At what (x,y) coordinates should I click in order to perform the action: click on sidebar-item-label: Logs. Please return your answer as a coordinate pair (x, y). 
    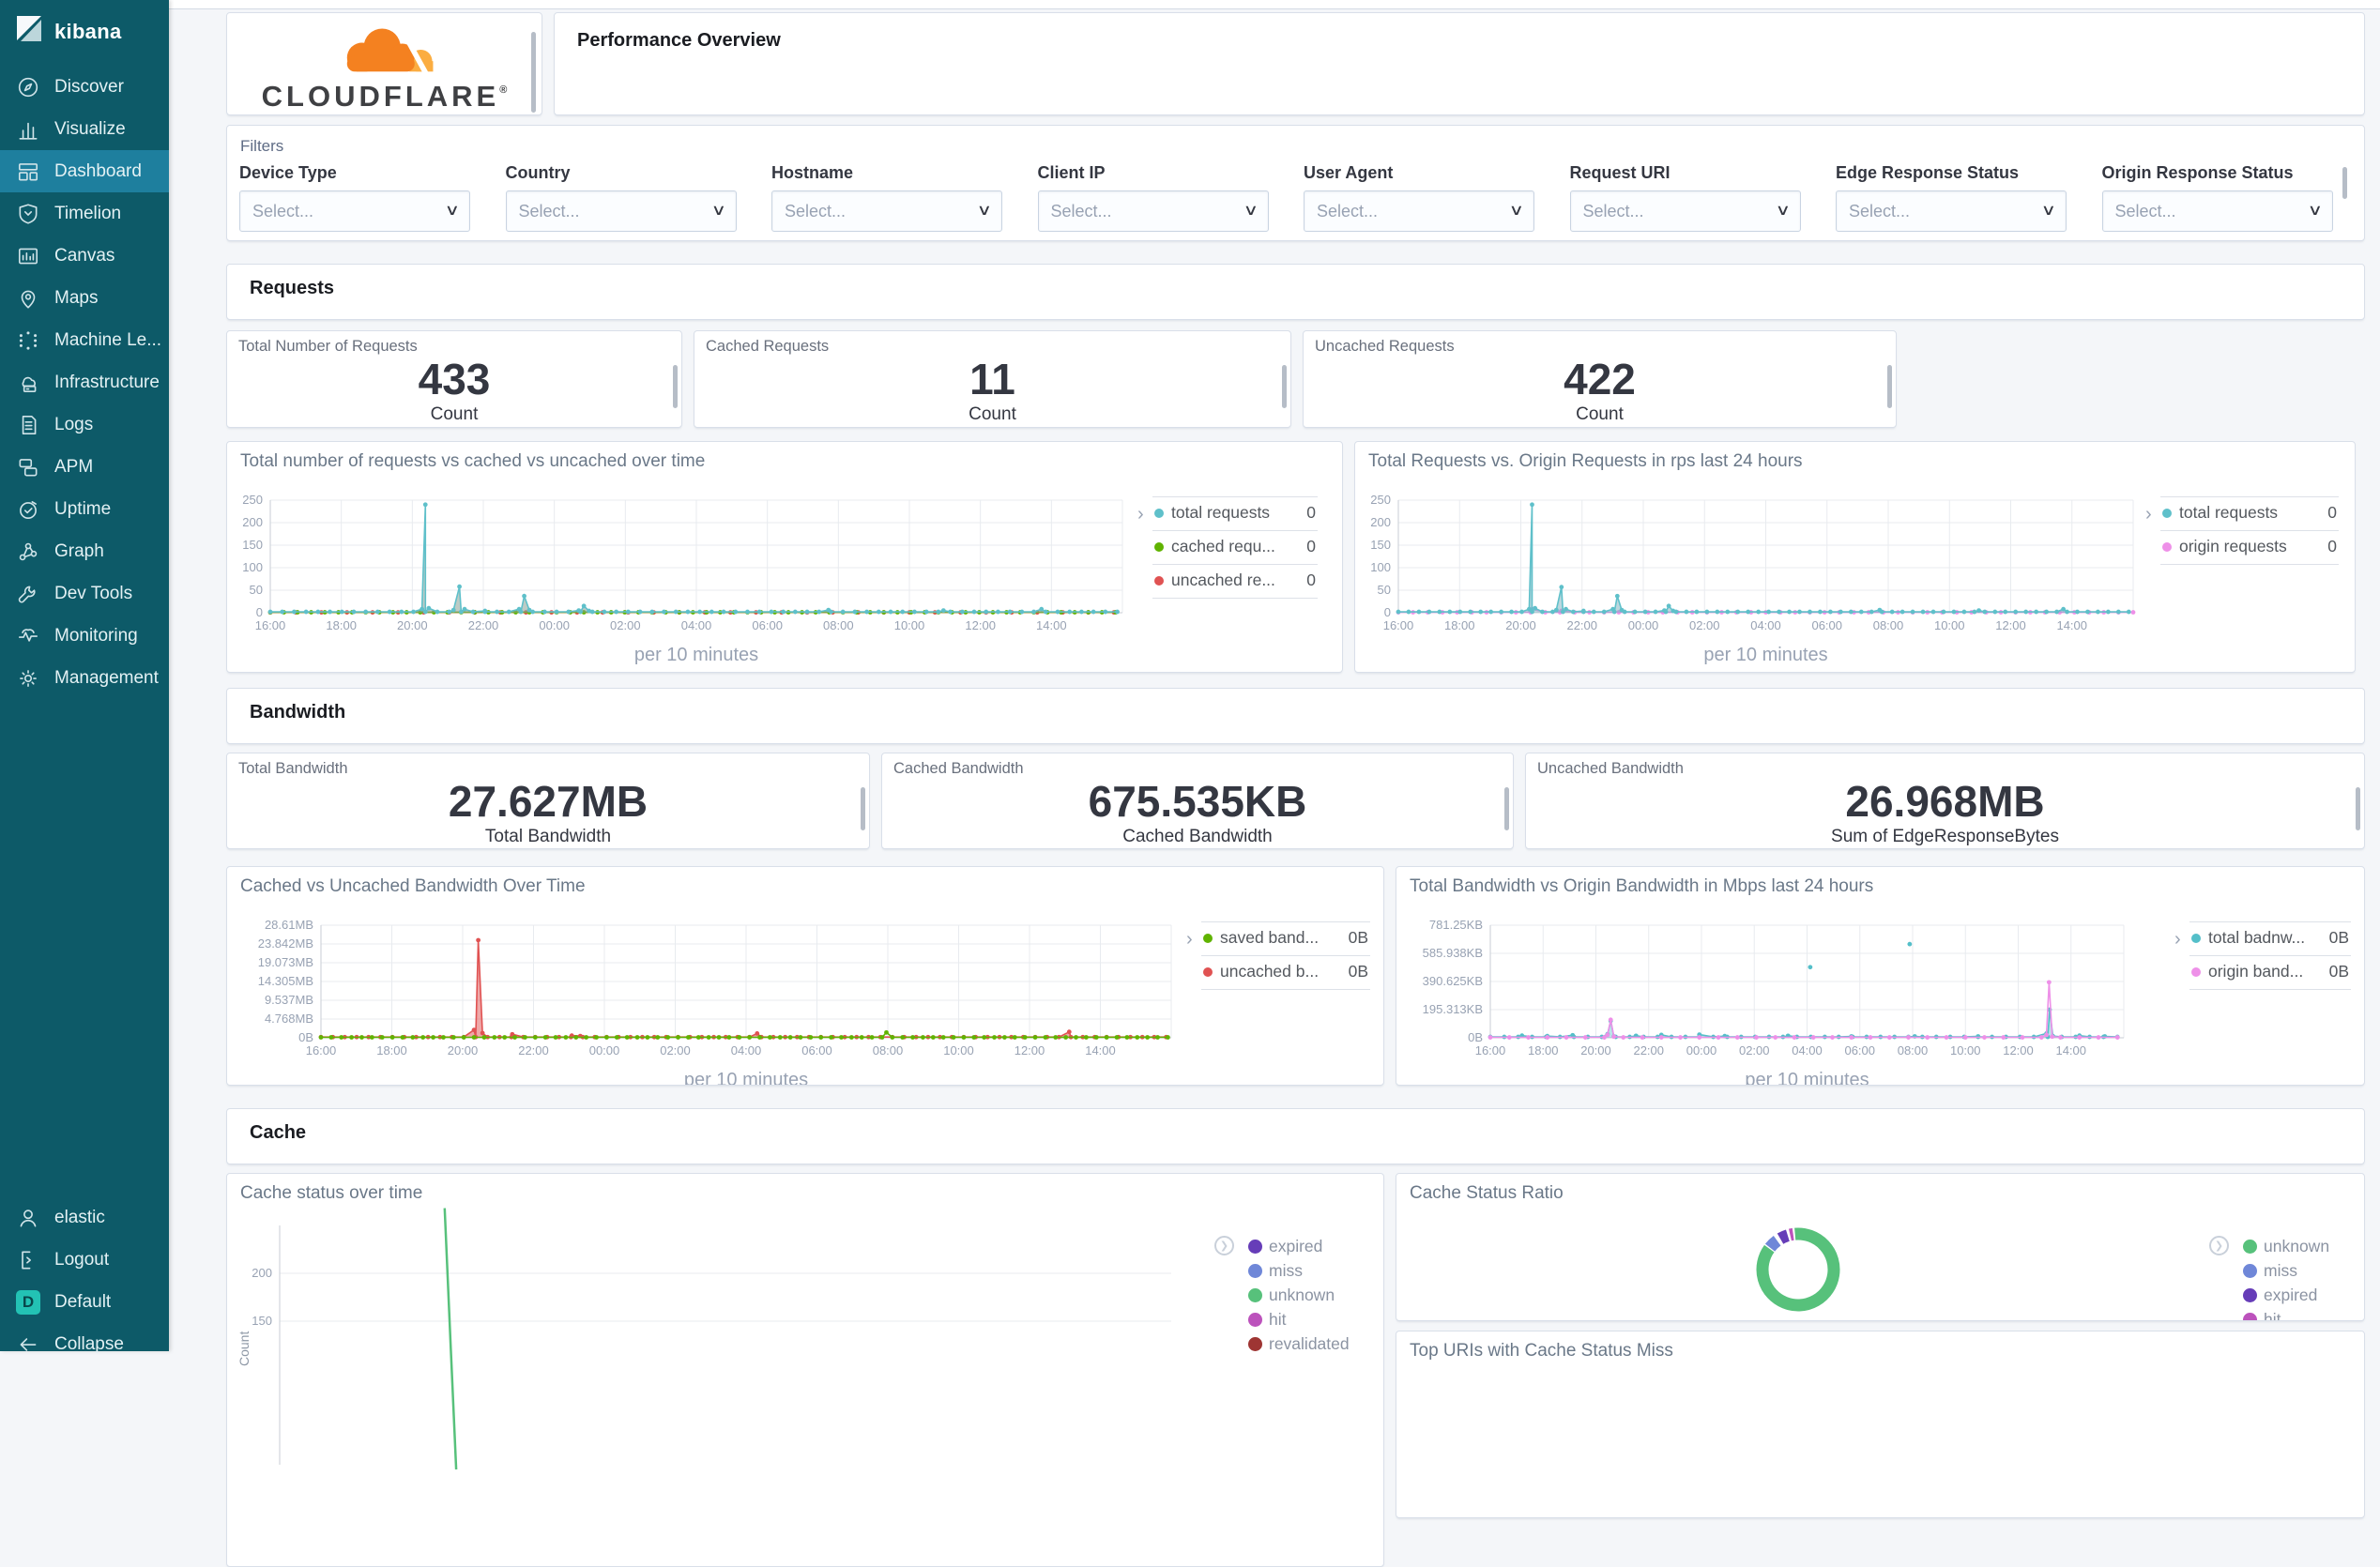
    Looking at the image, I should click on (74, 424).